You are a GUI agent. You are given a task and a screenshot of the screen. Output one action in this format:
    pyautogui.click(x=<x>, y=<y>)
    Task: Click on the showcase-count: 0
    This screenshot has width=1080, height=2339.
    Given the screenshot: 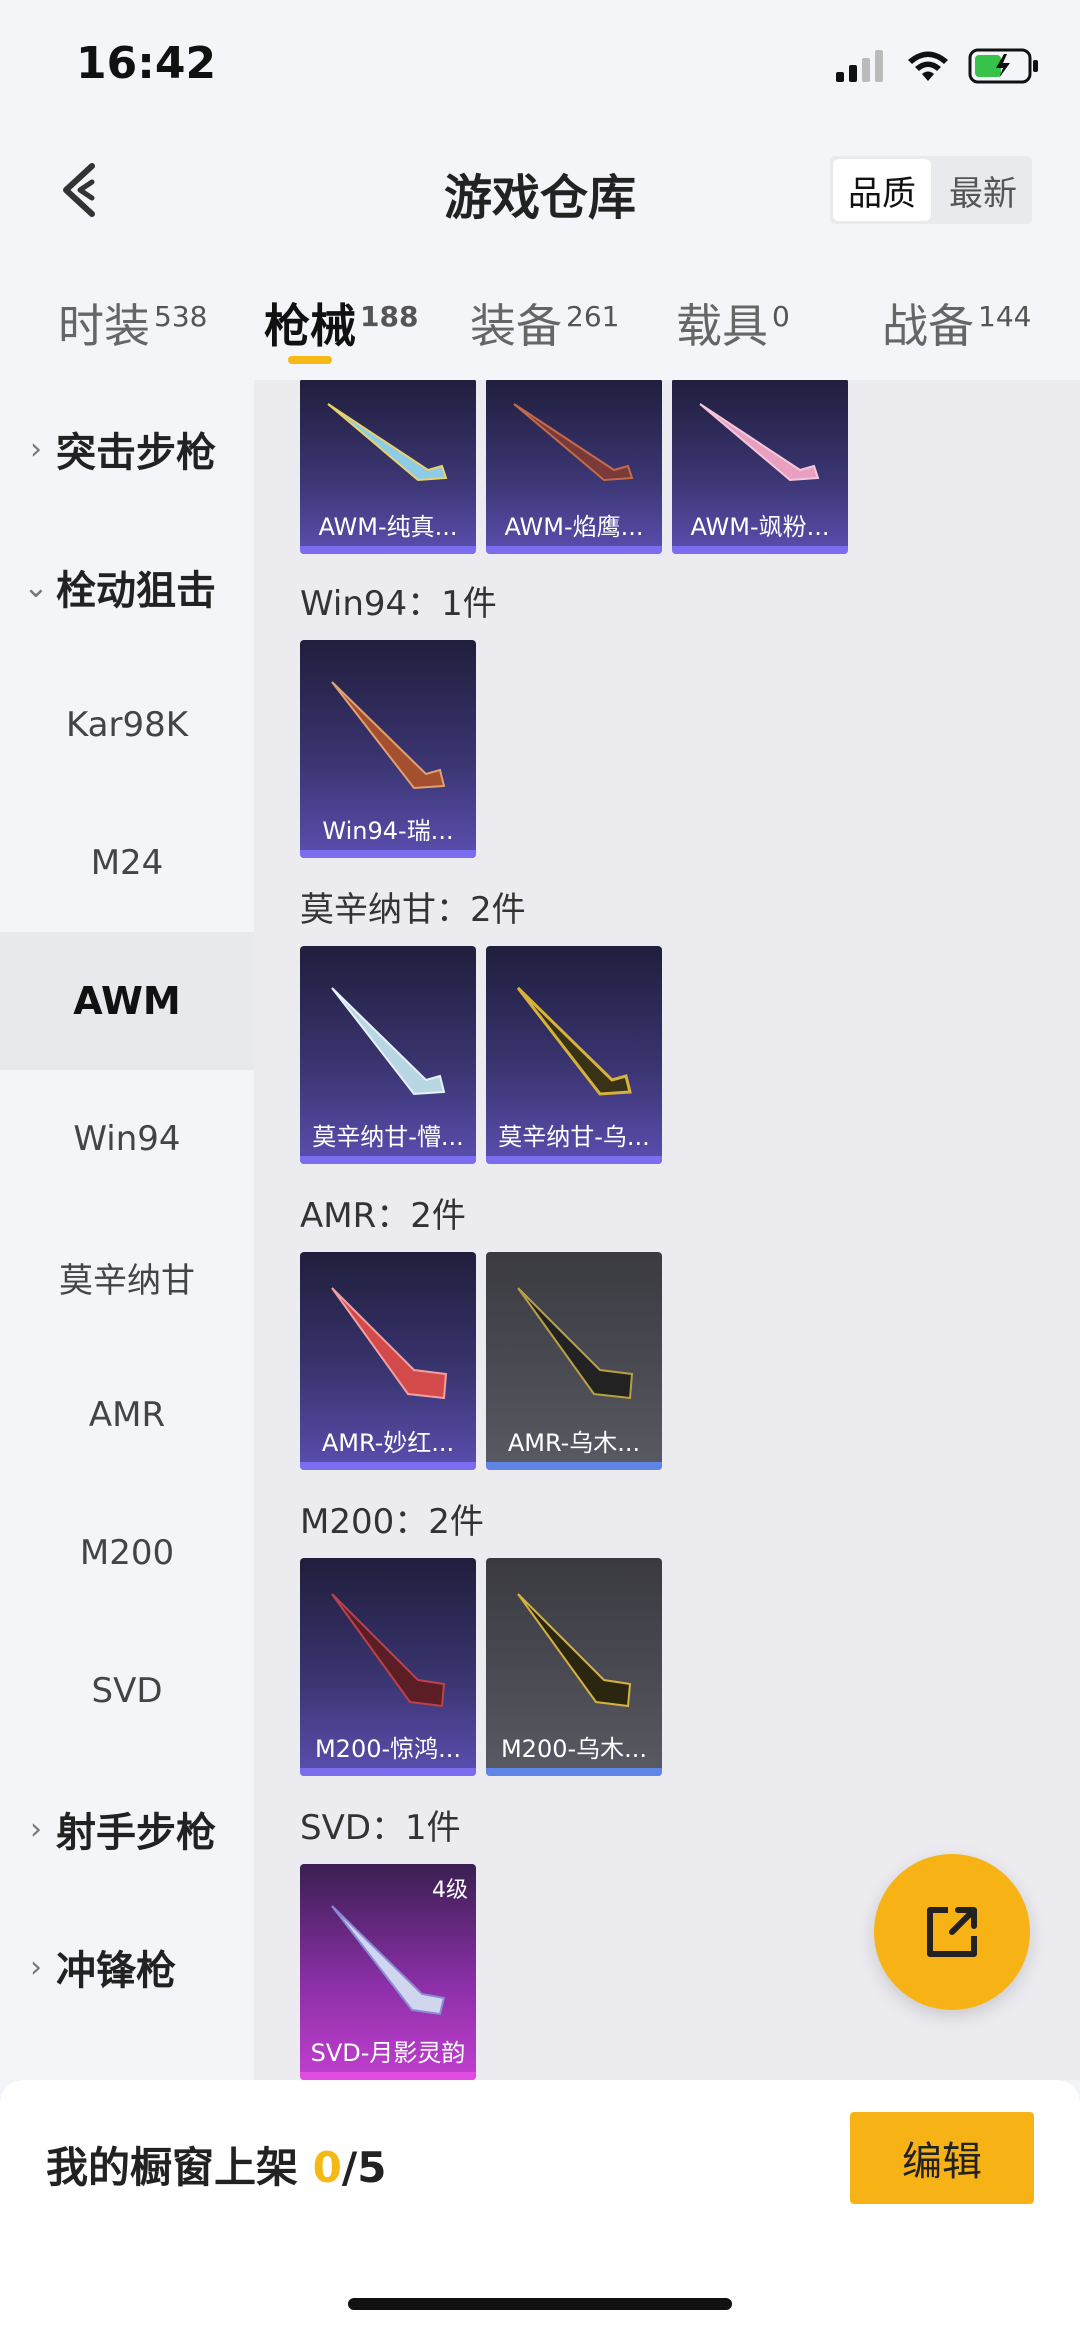 What is the action you would take?
    pyautogui.click(x=327, y=2167)
    